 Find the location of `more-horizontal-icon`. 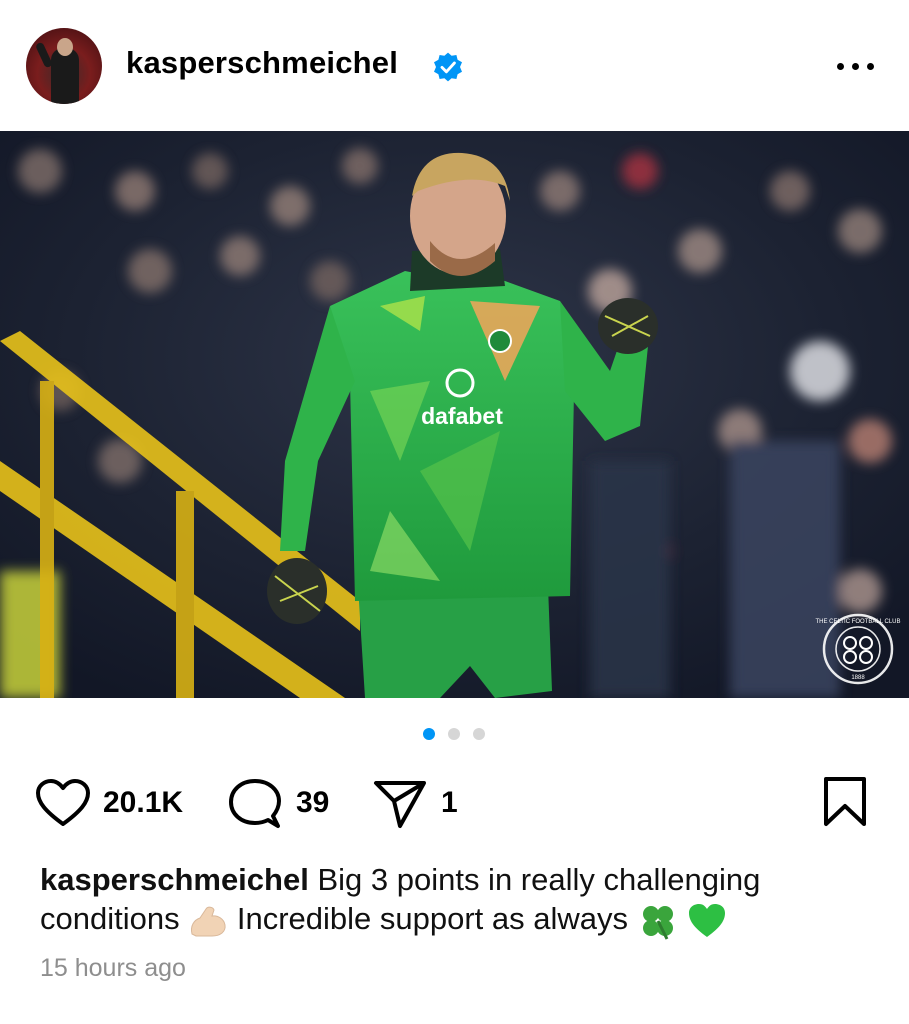

more-horizontal-icon is located at coordinates (840, 66).